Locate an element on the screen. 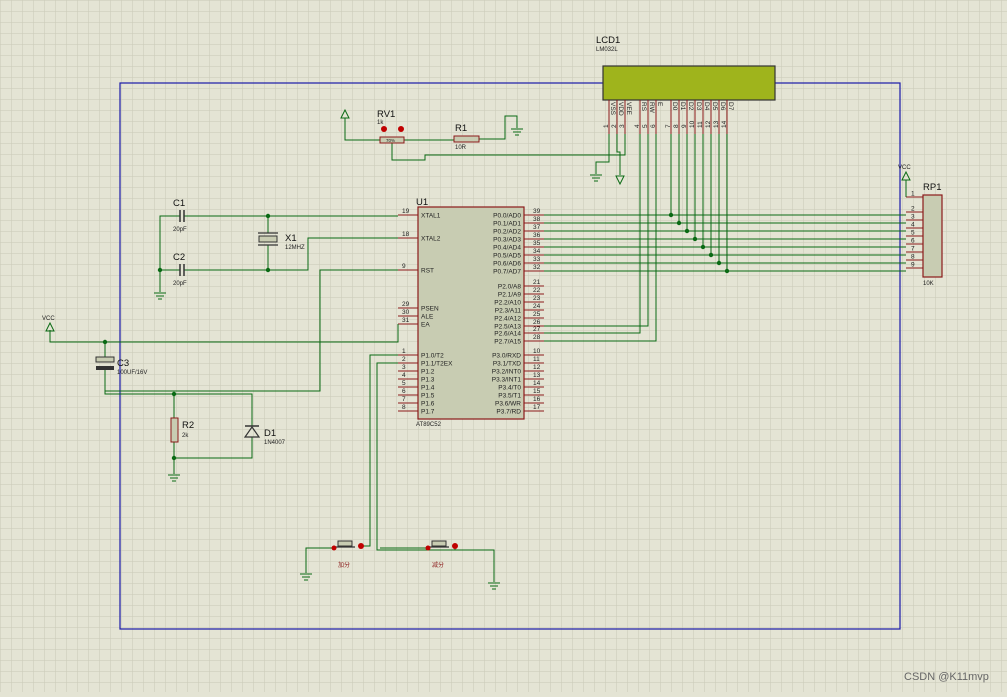  lcd-pin-name: D5 is located at coordinates (714, 106).